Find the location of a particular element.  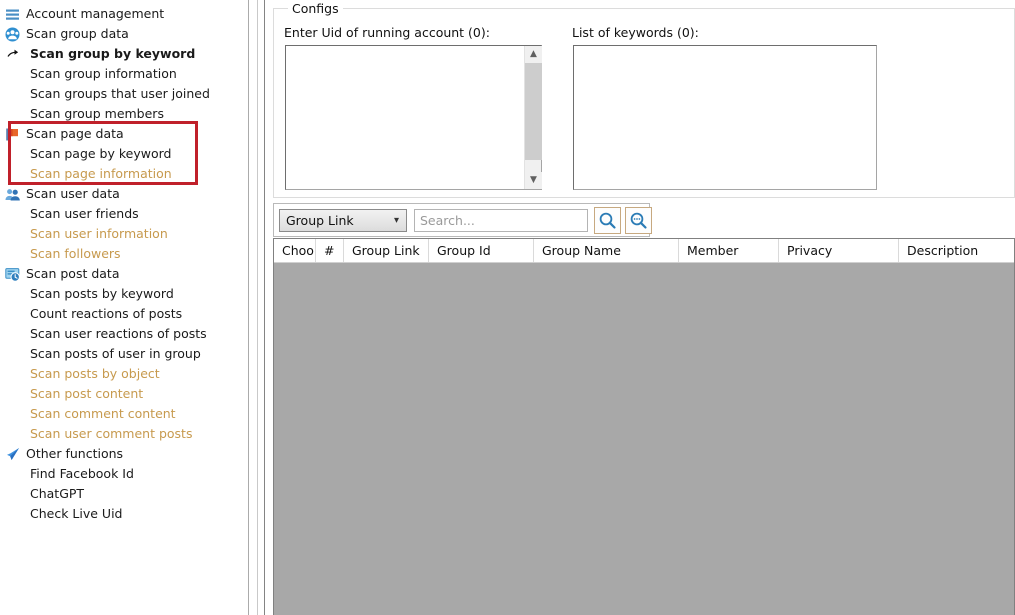

sidebar-item-label: Account management is located at coordinates (95, 13).